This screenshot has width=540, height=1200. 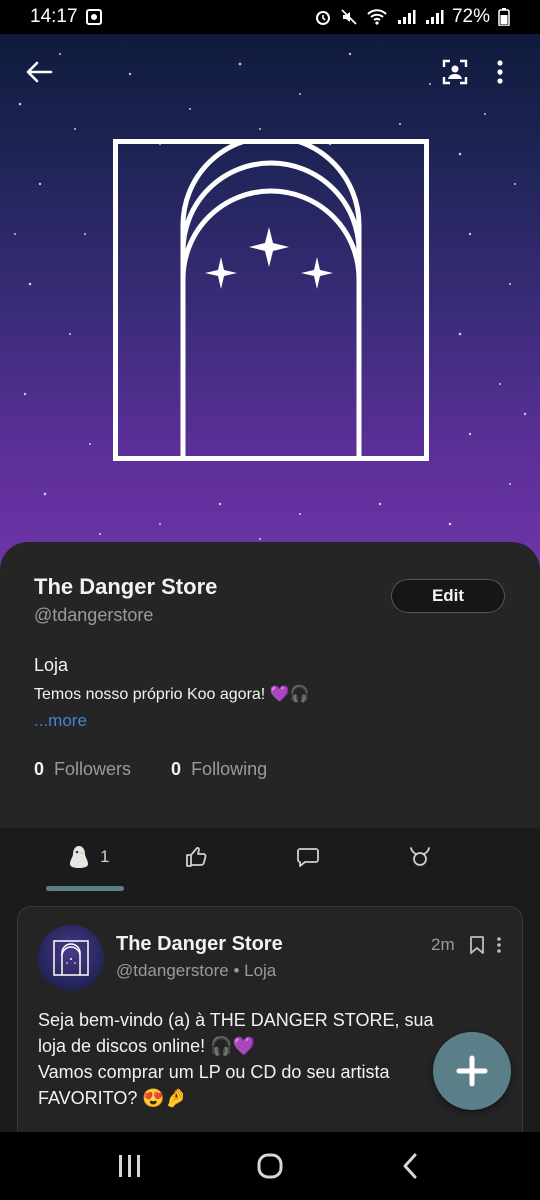 What do you see at coordinates (79, 857) in the screenshot?
I see `koo-bird-icon` at bounding box center [79, 857].